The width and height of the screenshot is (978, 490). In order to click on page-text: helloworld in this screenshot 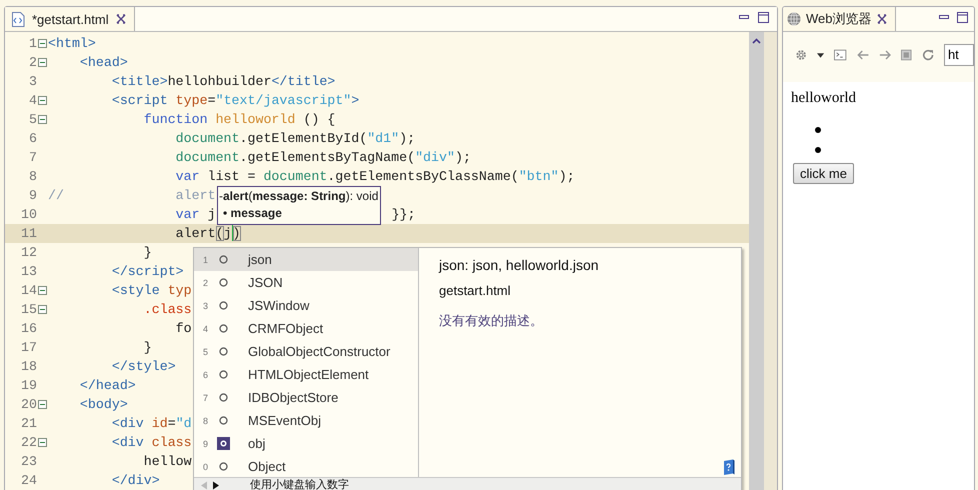, I will do `click(824, 98)`.